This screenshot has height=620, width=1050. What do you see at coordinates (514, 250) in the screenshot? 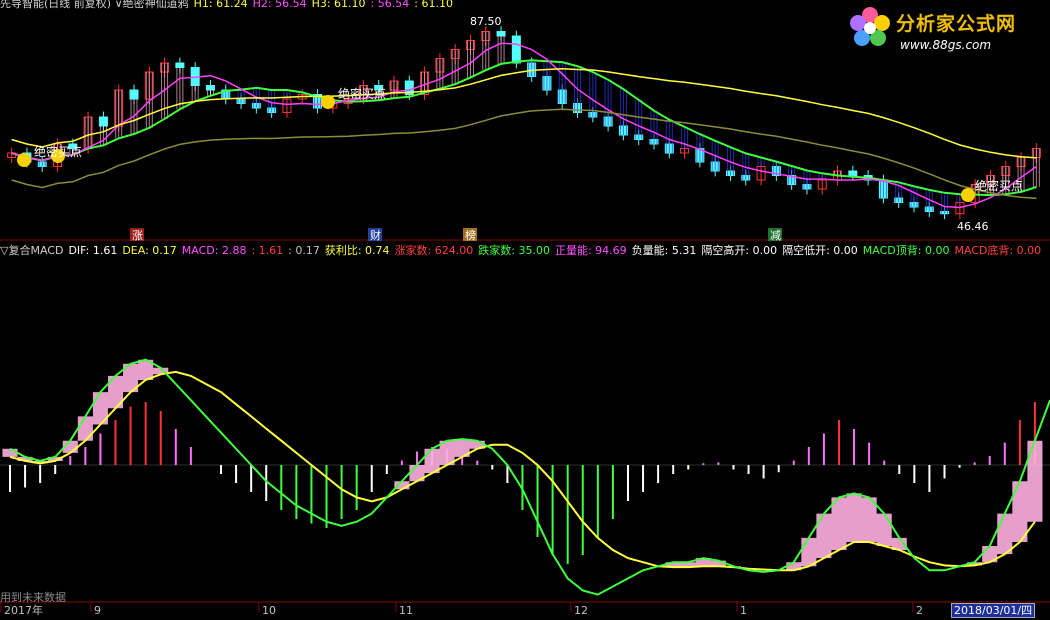
I see `macd-header-item-8: 跌家数: 35.00` at bounding box center [514, 250].